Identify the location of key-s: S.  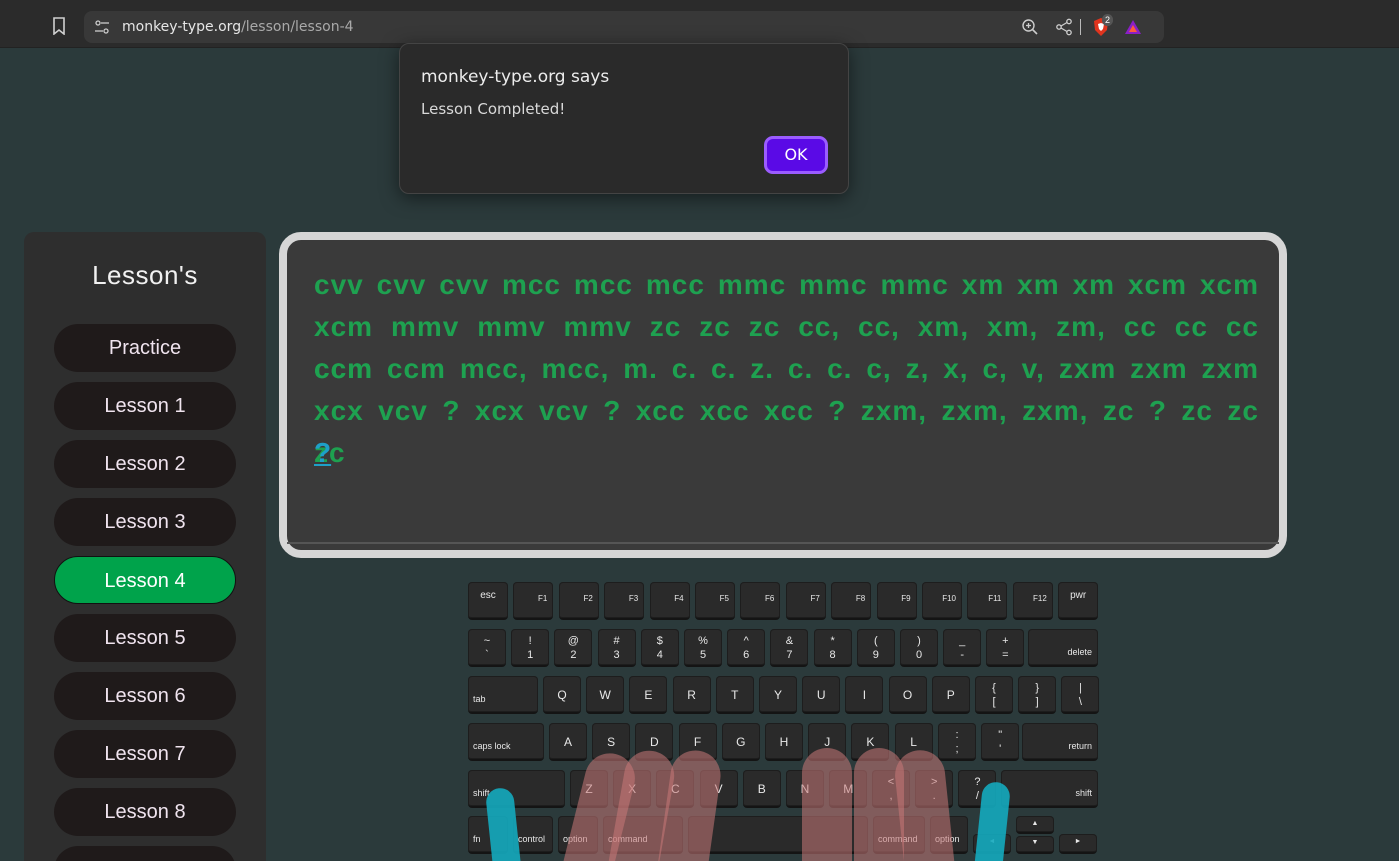
(611, 742).